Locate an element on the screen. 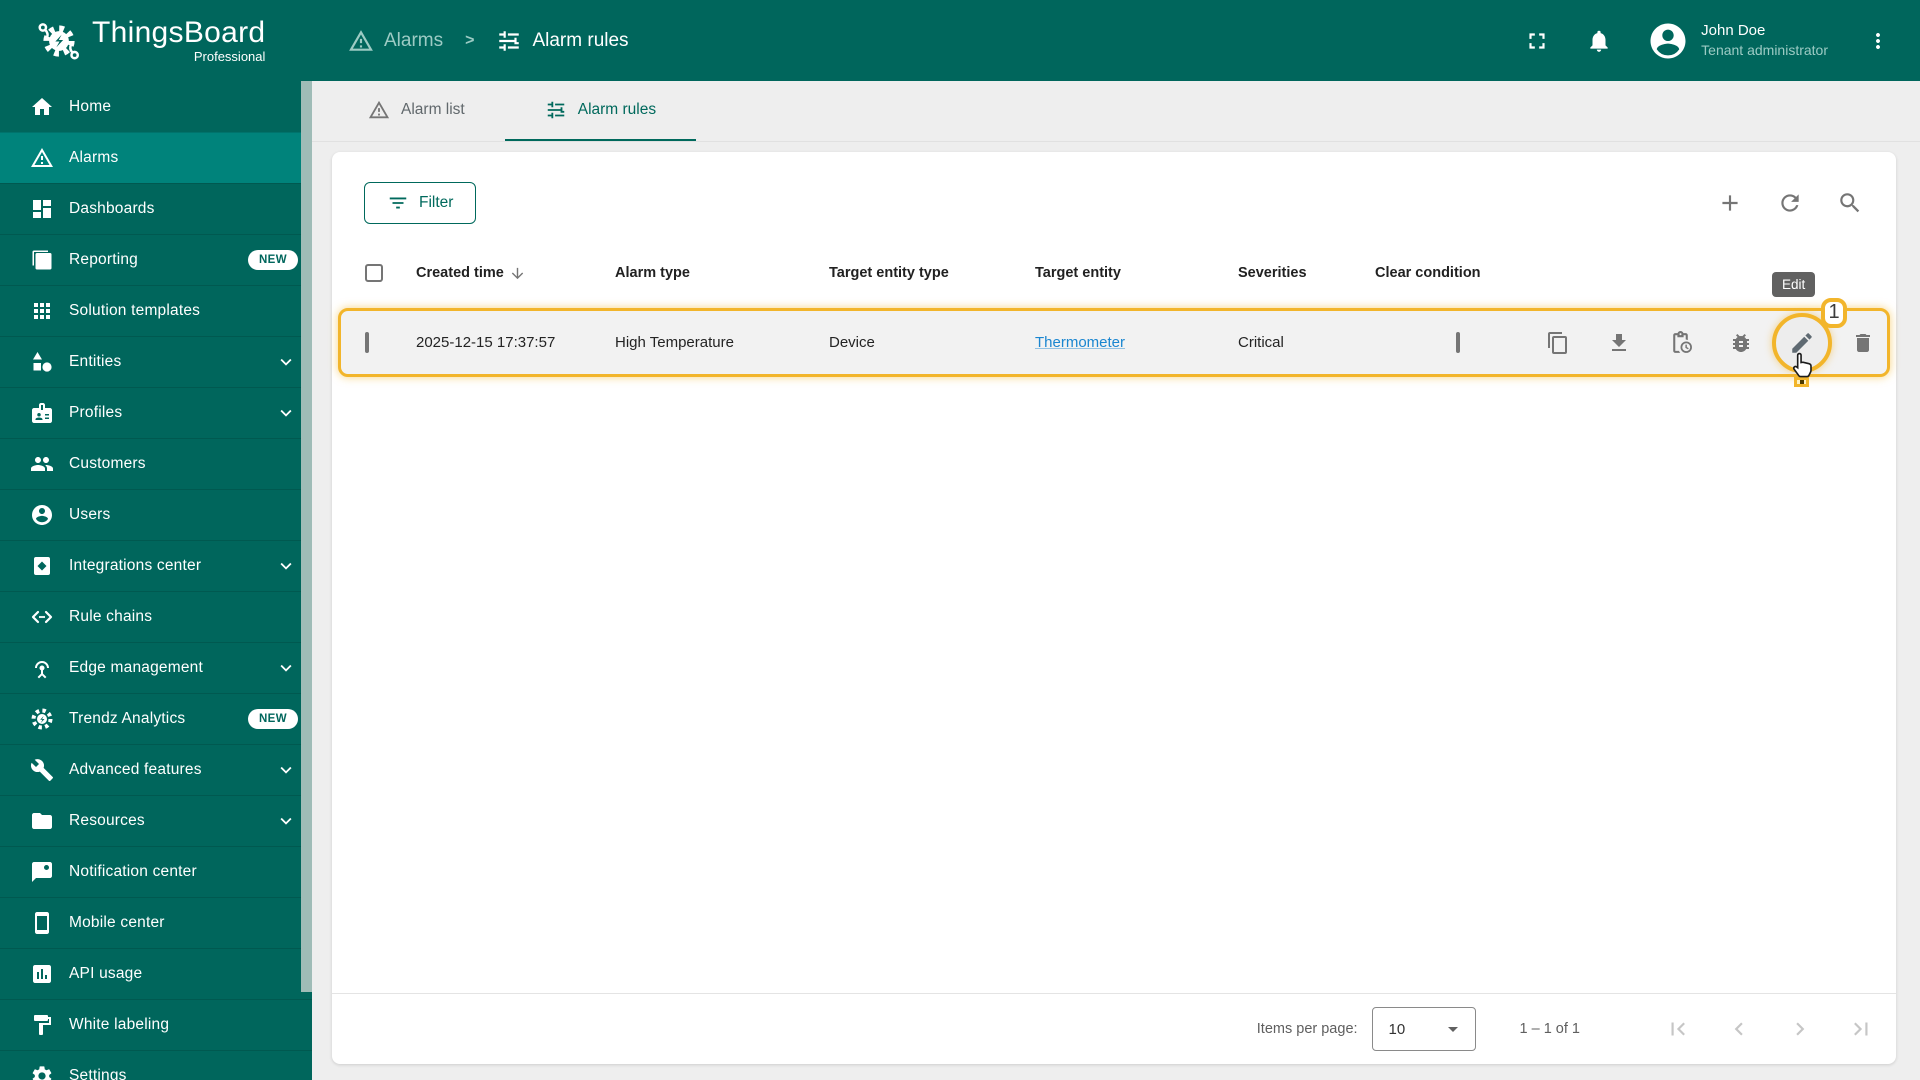 This screenshot has width=1920, height=1080. trendz-analytics-icon is located at coordinates (42, 719).